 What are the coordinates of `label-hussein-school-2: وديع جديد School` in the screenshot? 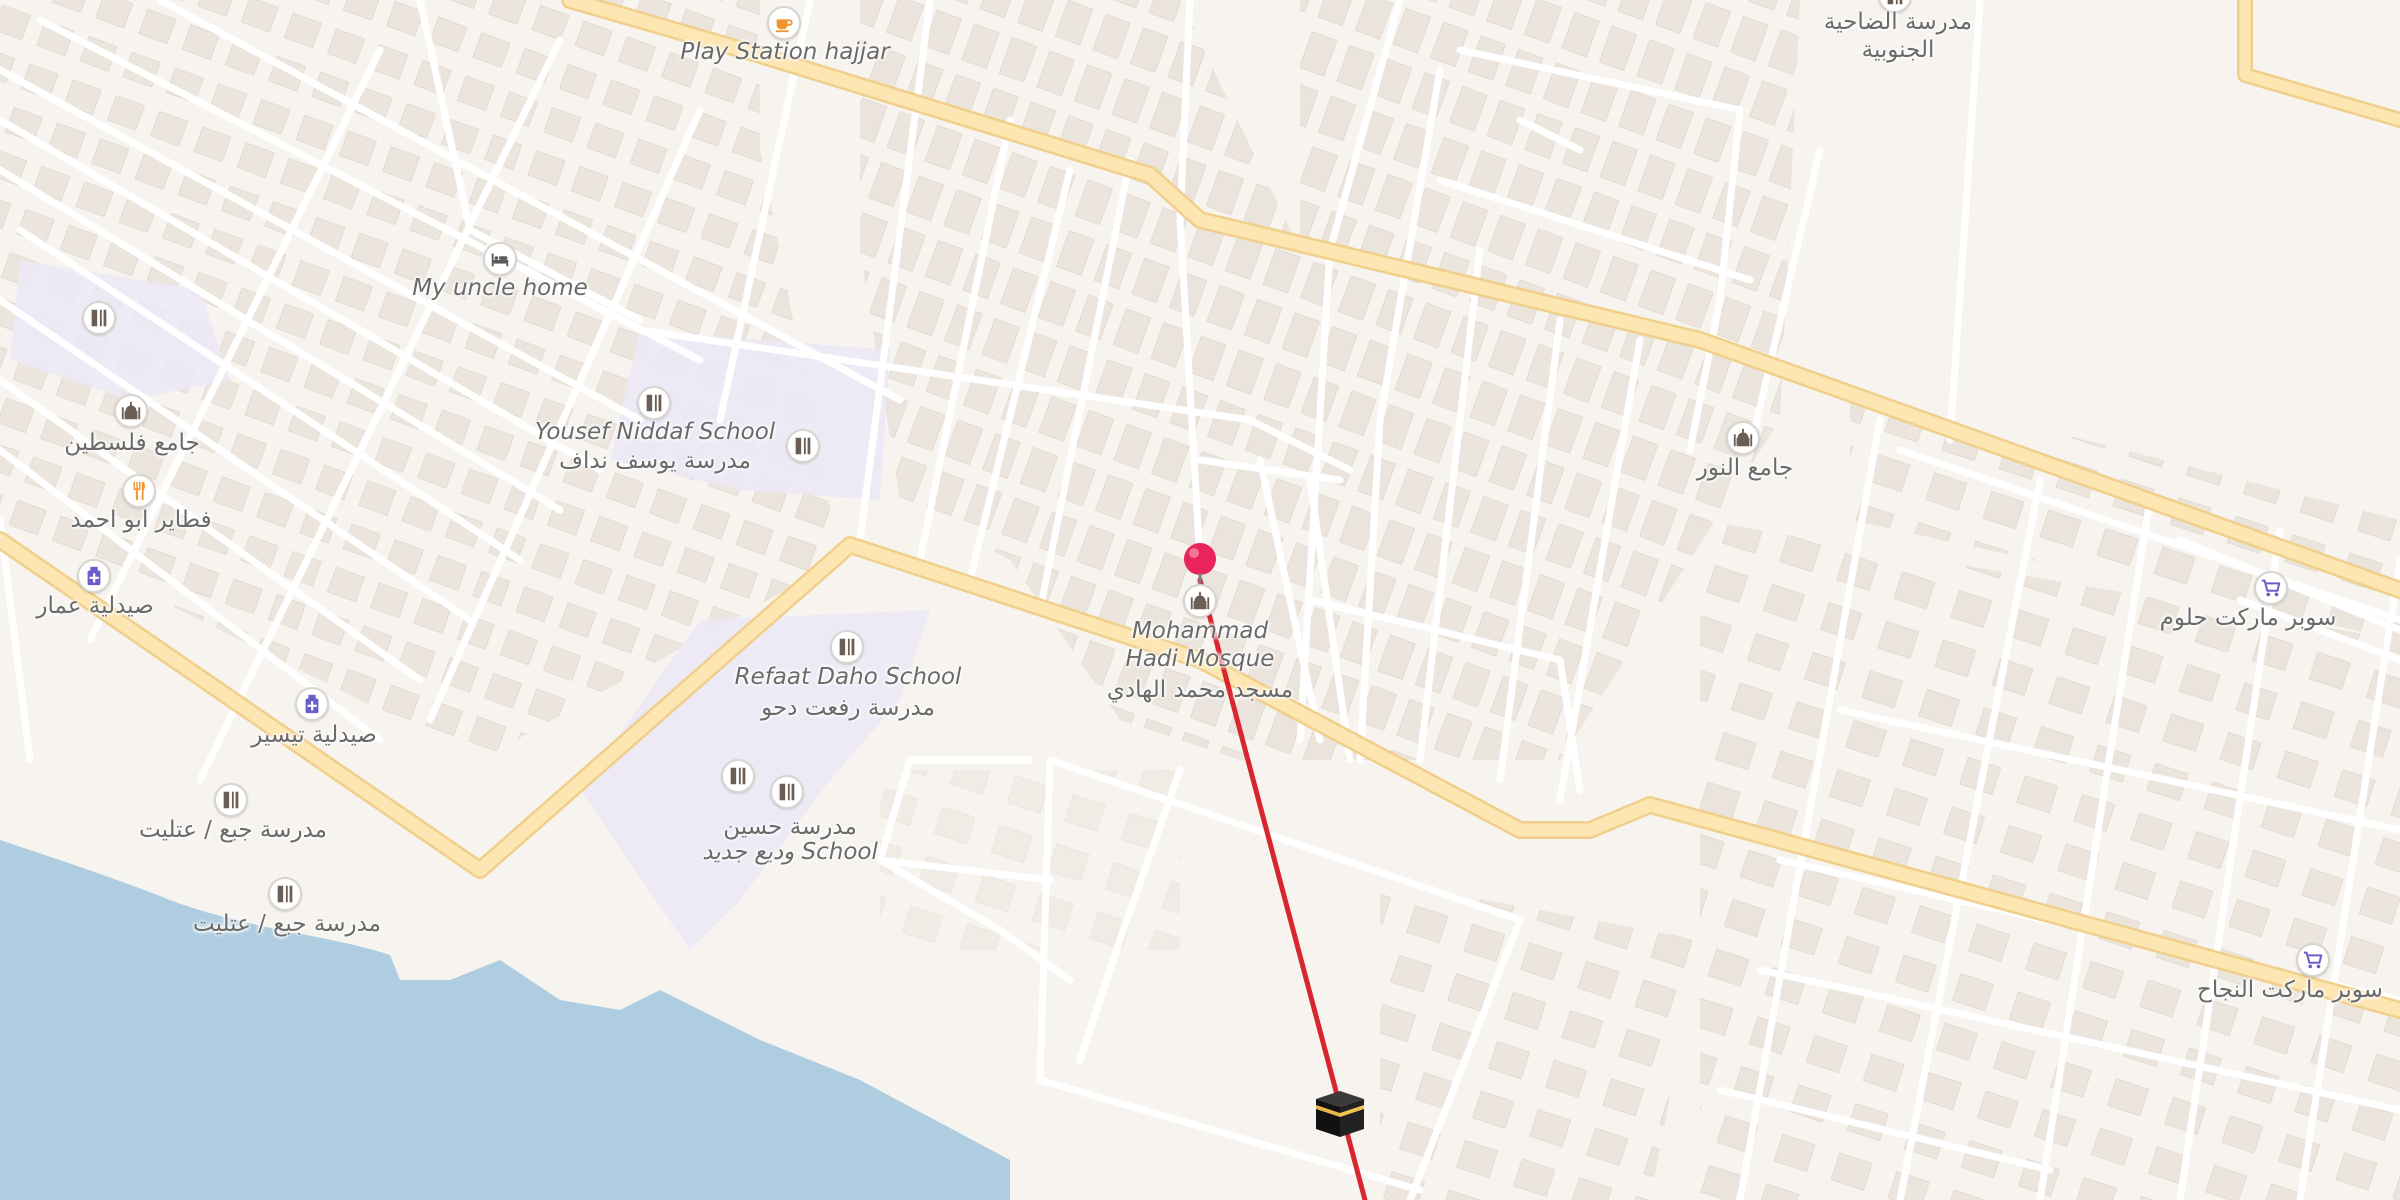 It's located at (790, 852).